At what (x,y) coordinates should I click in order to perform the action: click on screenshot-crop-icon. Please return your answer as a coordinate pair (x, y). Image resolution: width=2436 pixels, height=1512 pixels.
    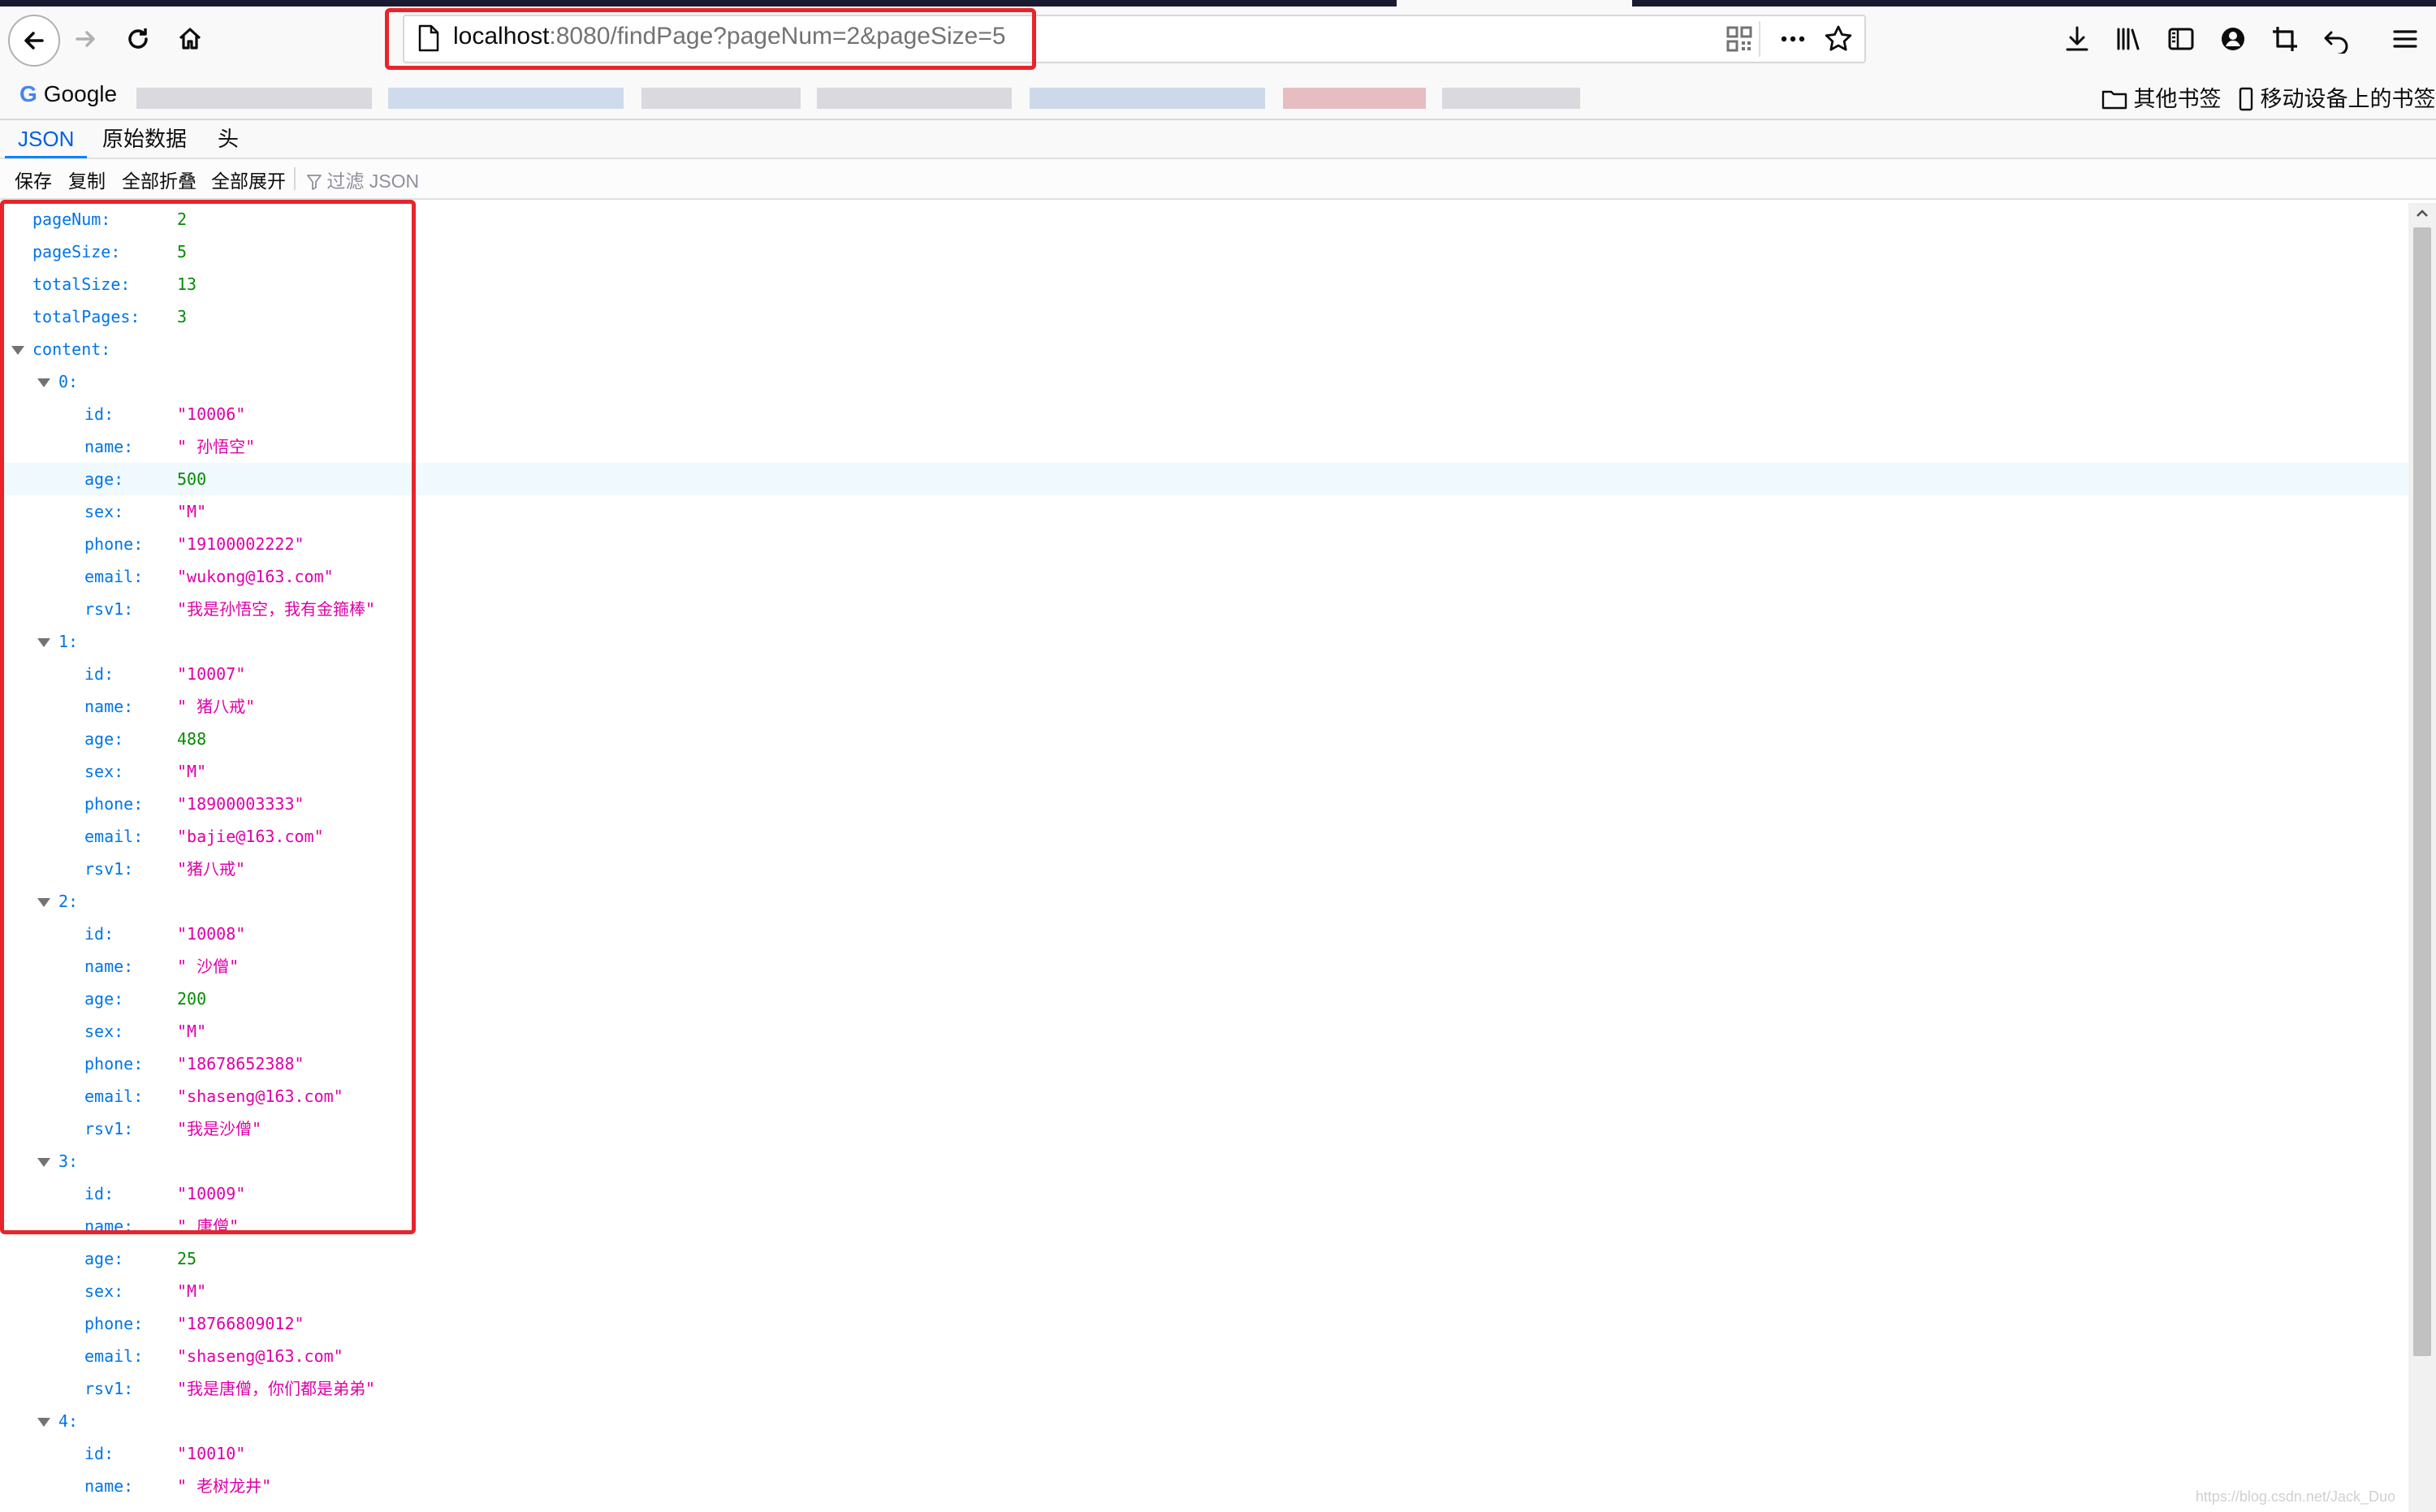
    Looking at the image, I should click on (2285, 39).